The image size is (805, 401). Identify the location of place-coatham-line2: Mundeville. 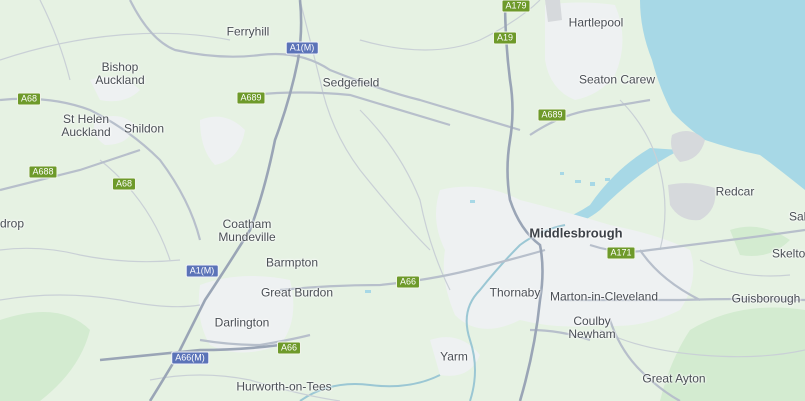
(247, 237).